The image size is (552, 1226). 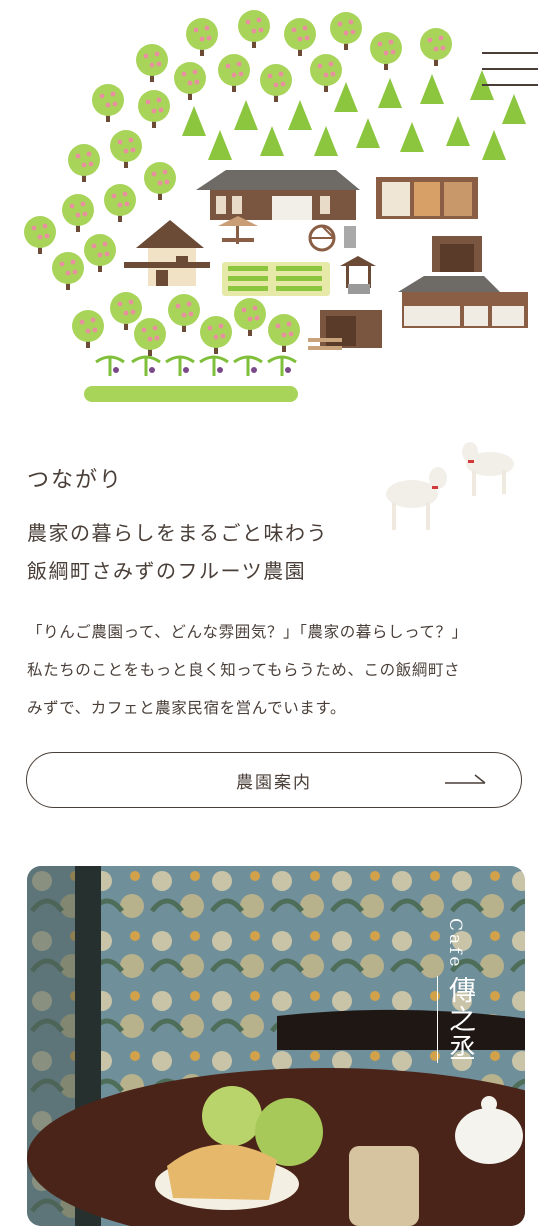 I want to click on grass-strip, so click(x=191, y=394).